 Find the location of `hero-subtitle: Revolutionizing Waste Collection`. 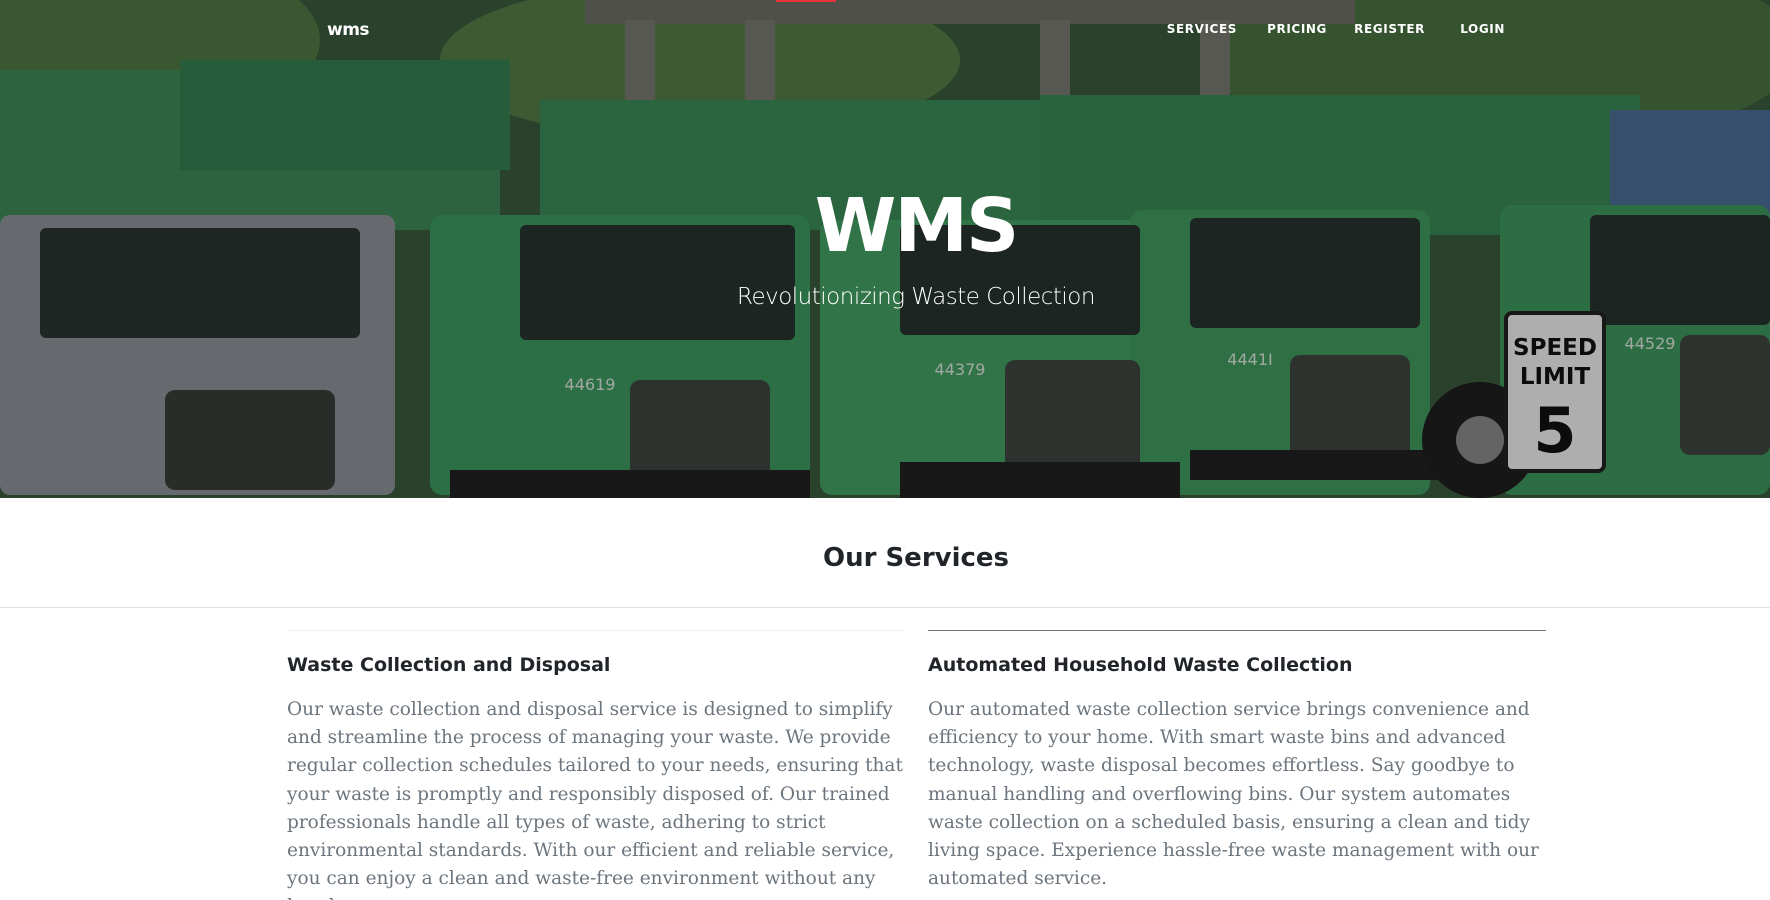

hero-subtitle: Revolutionizing Waste Collection is located at coordinates (916, 297).